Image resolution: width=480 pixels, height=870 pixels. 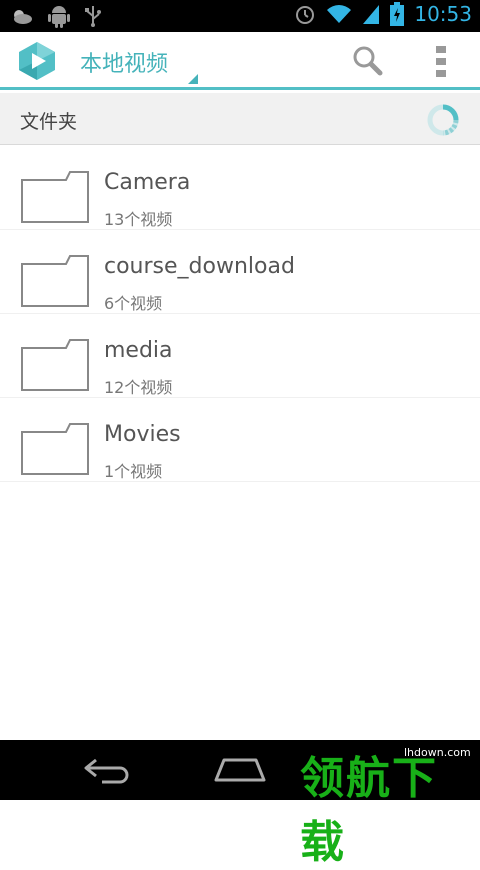 I want to click on home-button, so click(x=240, y=770).